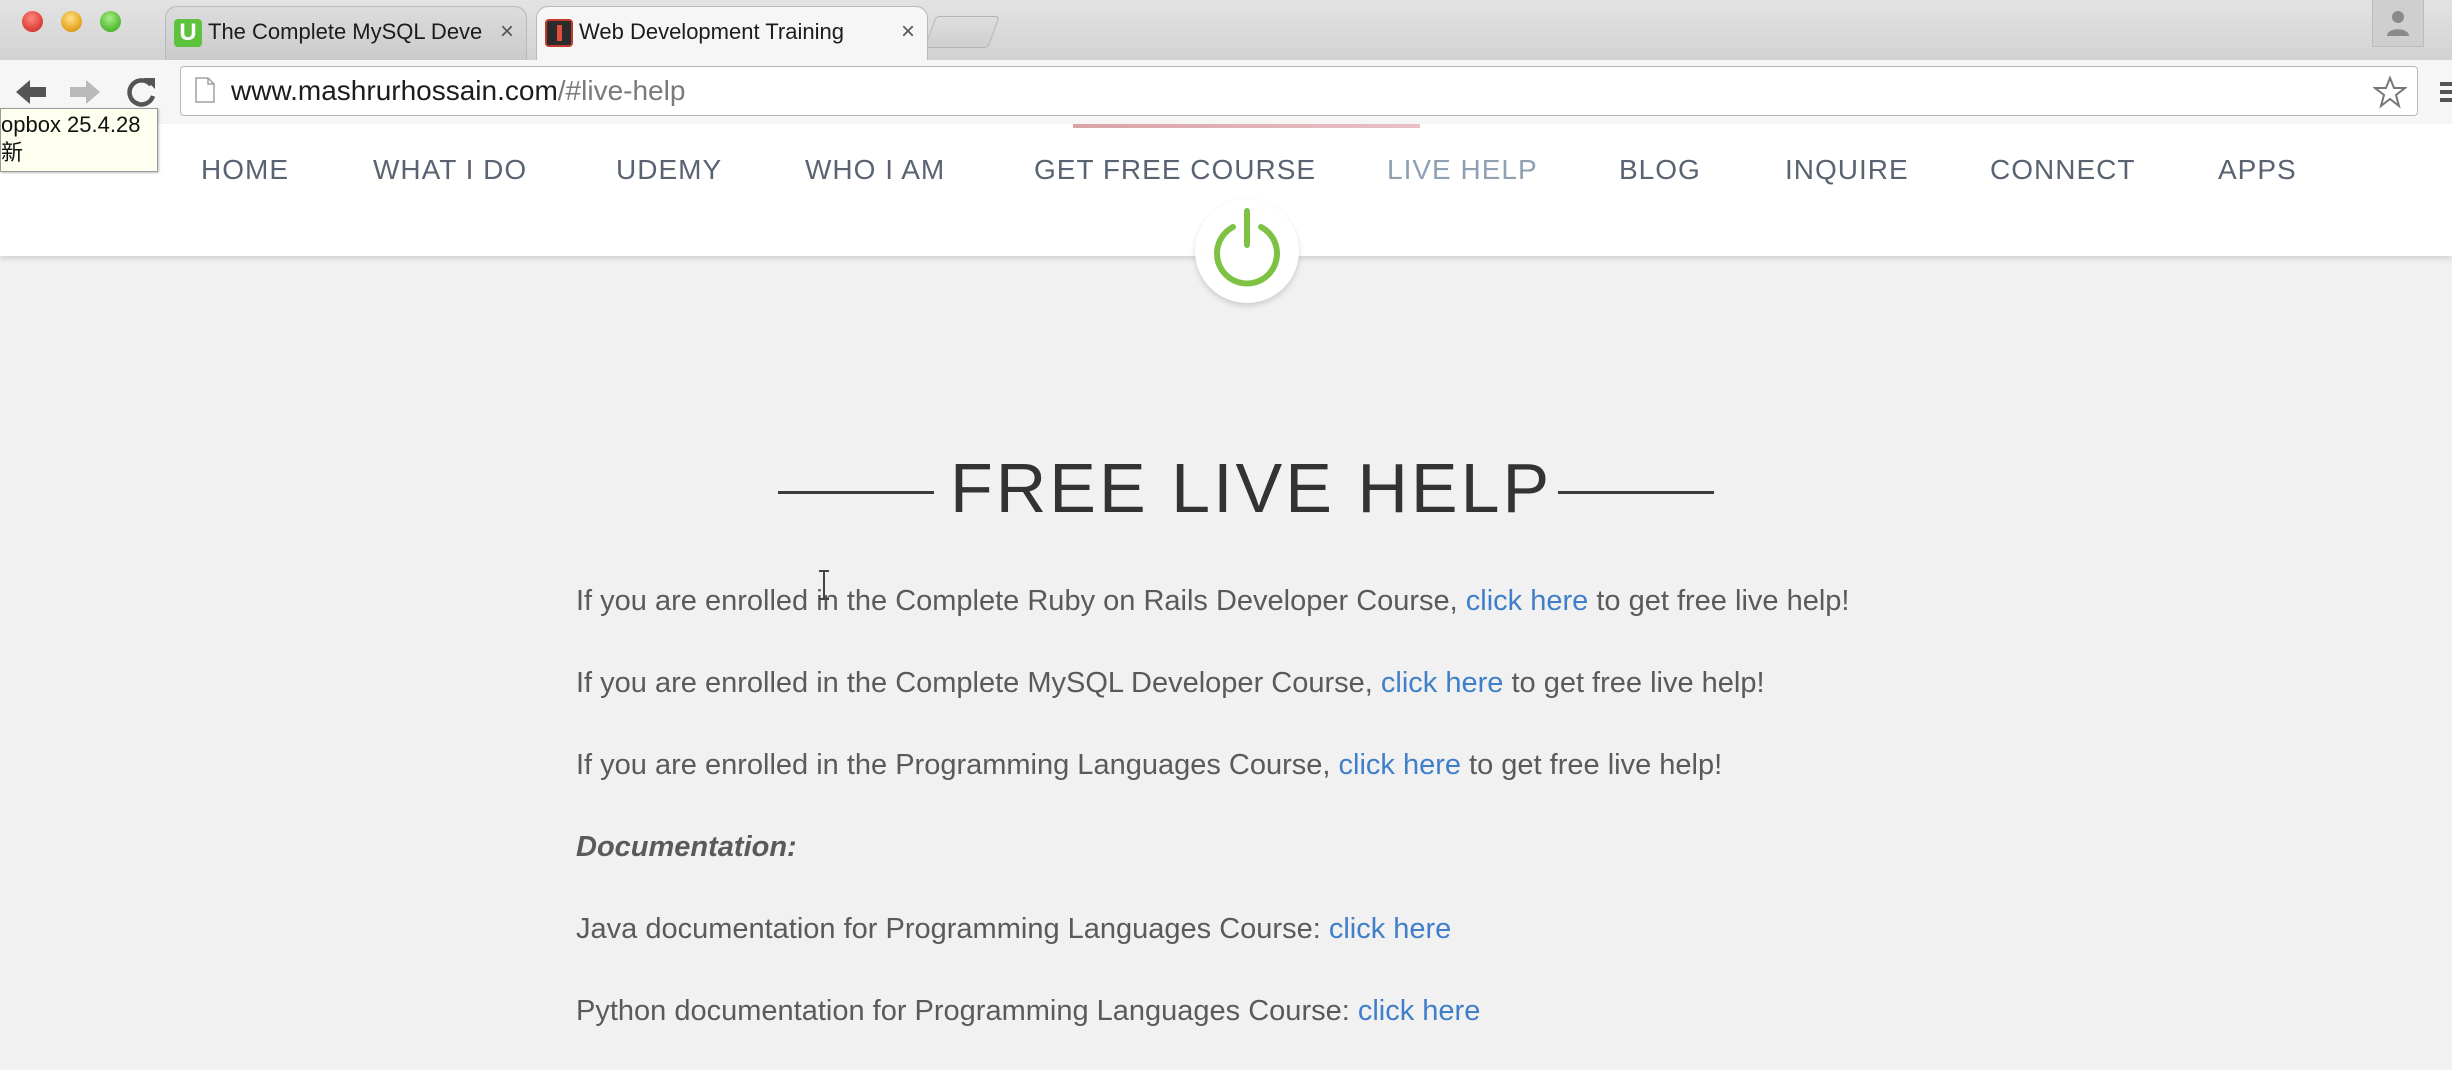  Describe the element at coordinates (205, 90) in the screenshot. I see `page-icon` at that location.